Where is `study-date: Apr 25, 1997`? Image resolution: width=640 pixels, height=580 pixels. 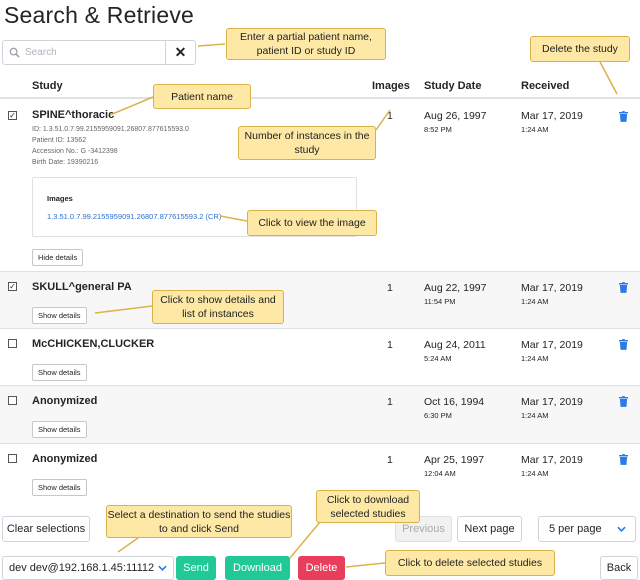 study-date: Apr 25, 1997 is located at coordinates (454, 460).